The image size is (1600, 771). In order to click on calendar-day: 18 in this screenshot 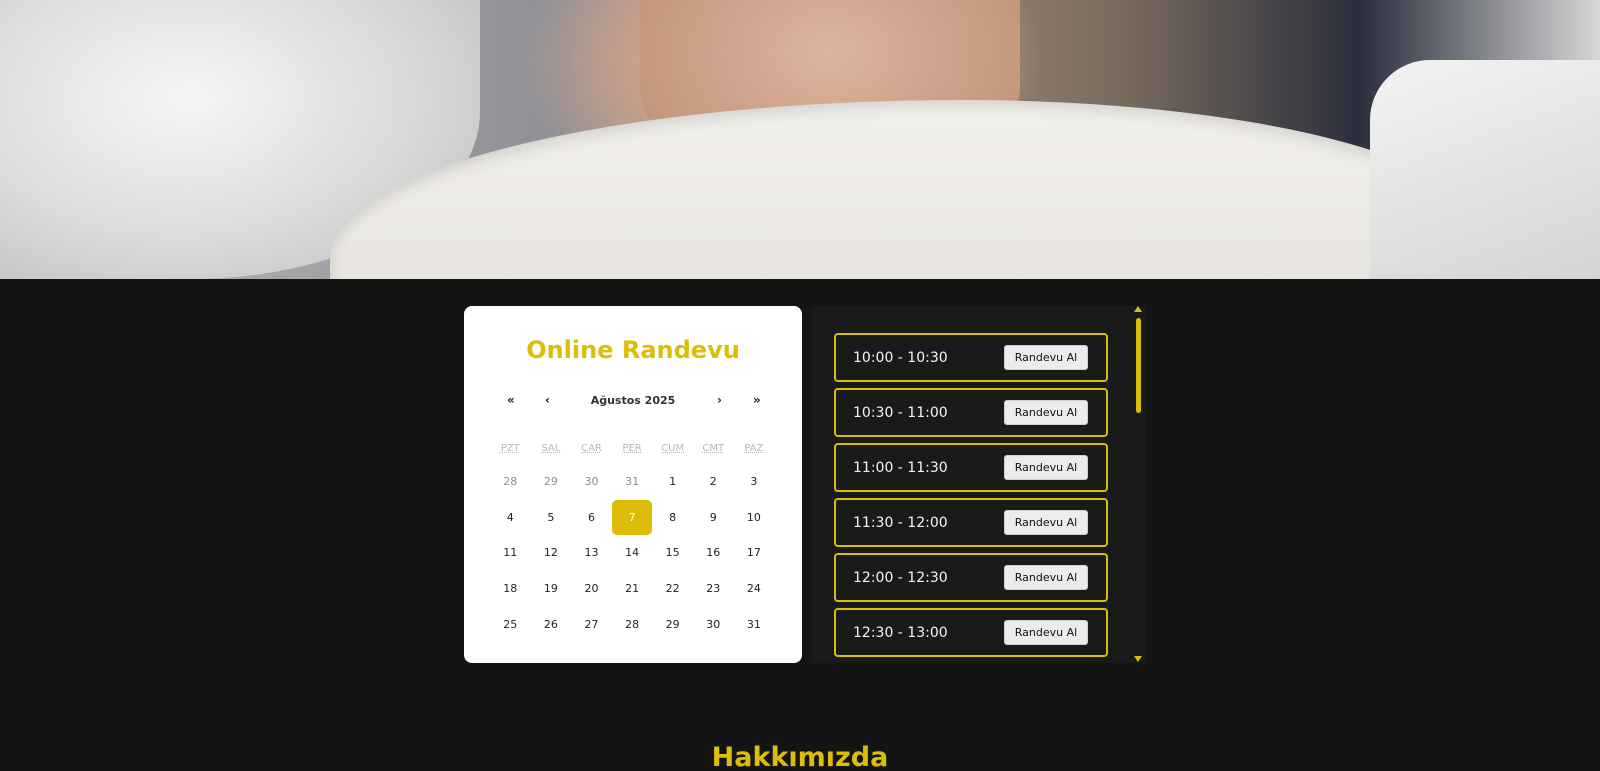, I will do `click(510, 589)`.